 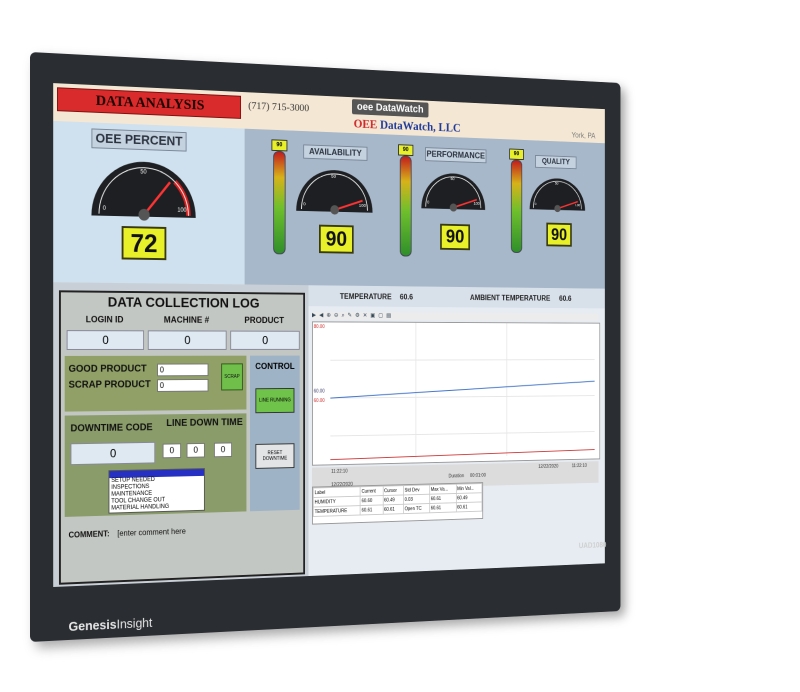 I want to click on oee-percent-panel: OEE PERCENT 0 50 100 72, so click(x=149, y=202).